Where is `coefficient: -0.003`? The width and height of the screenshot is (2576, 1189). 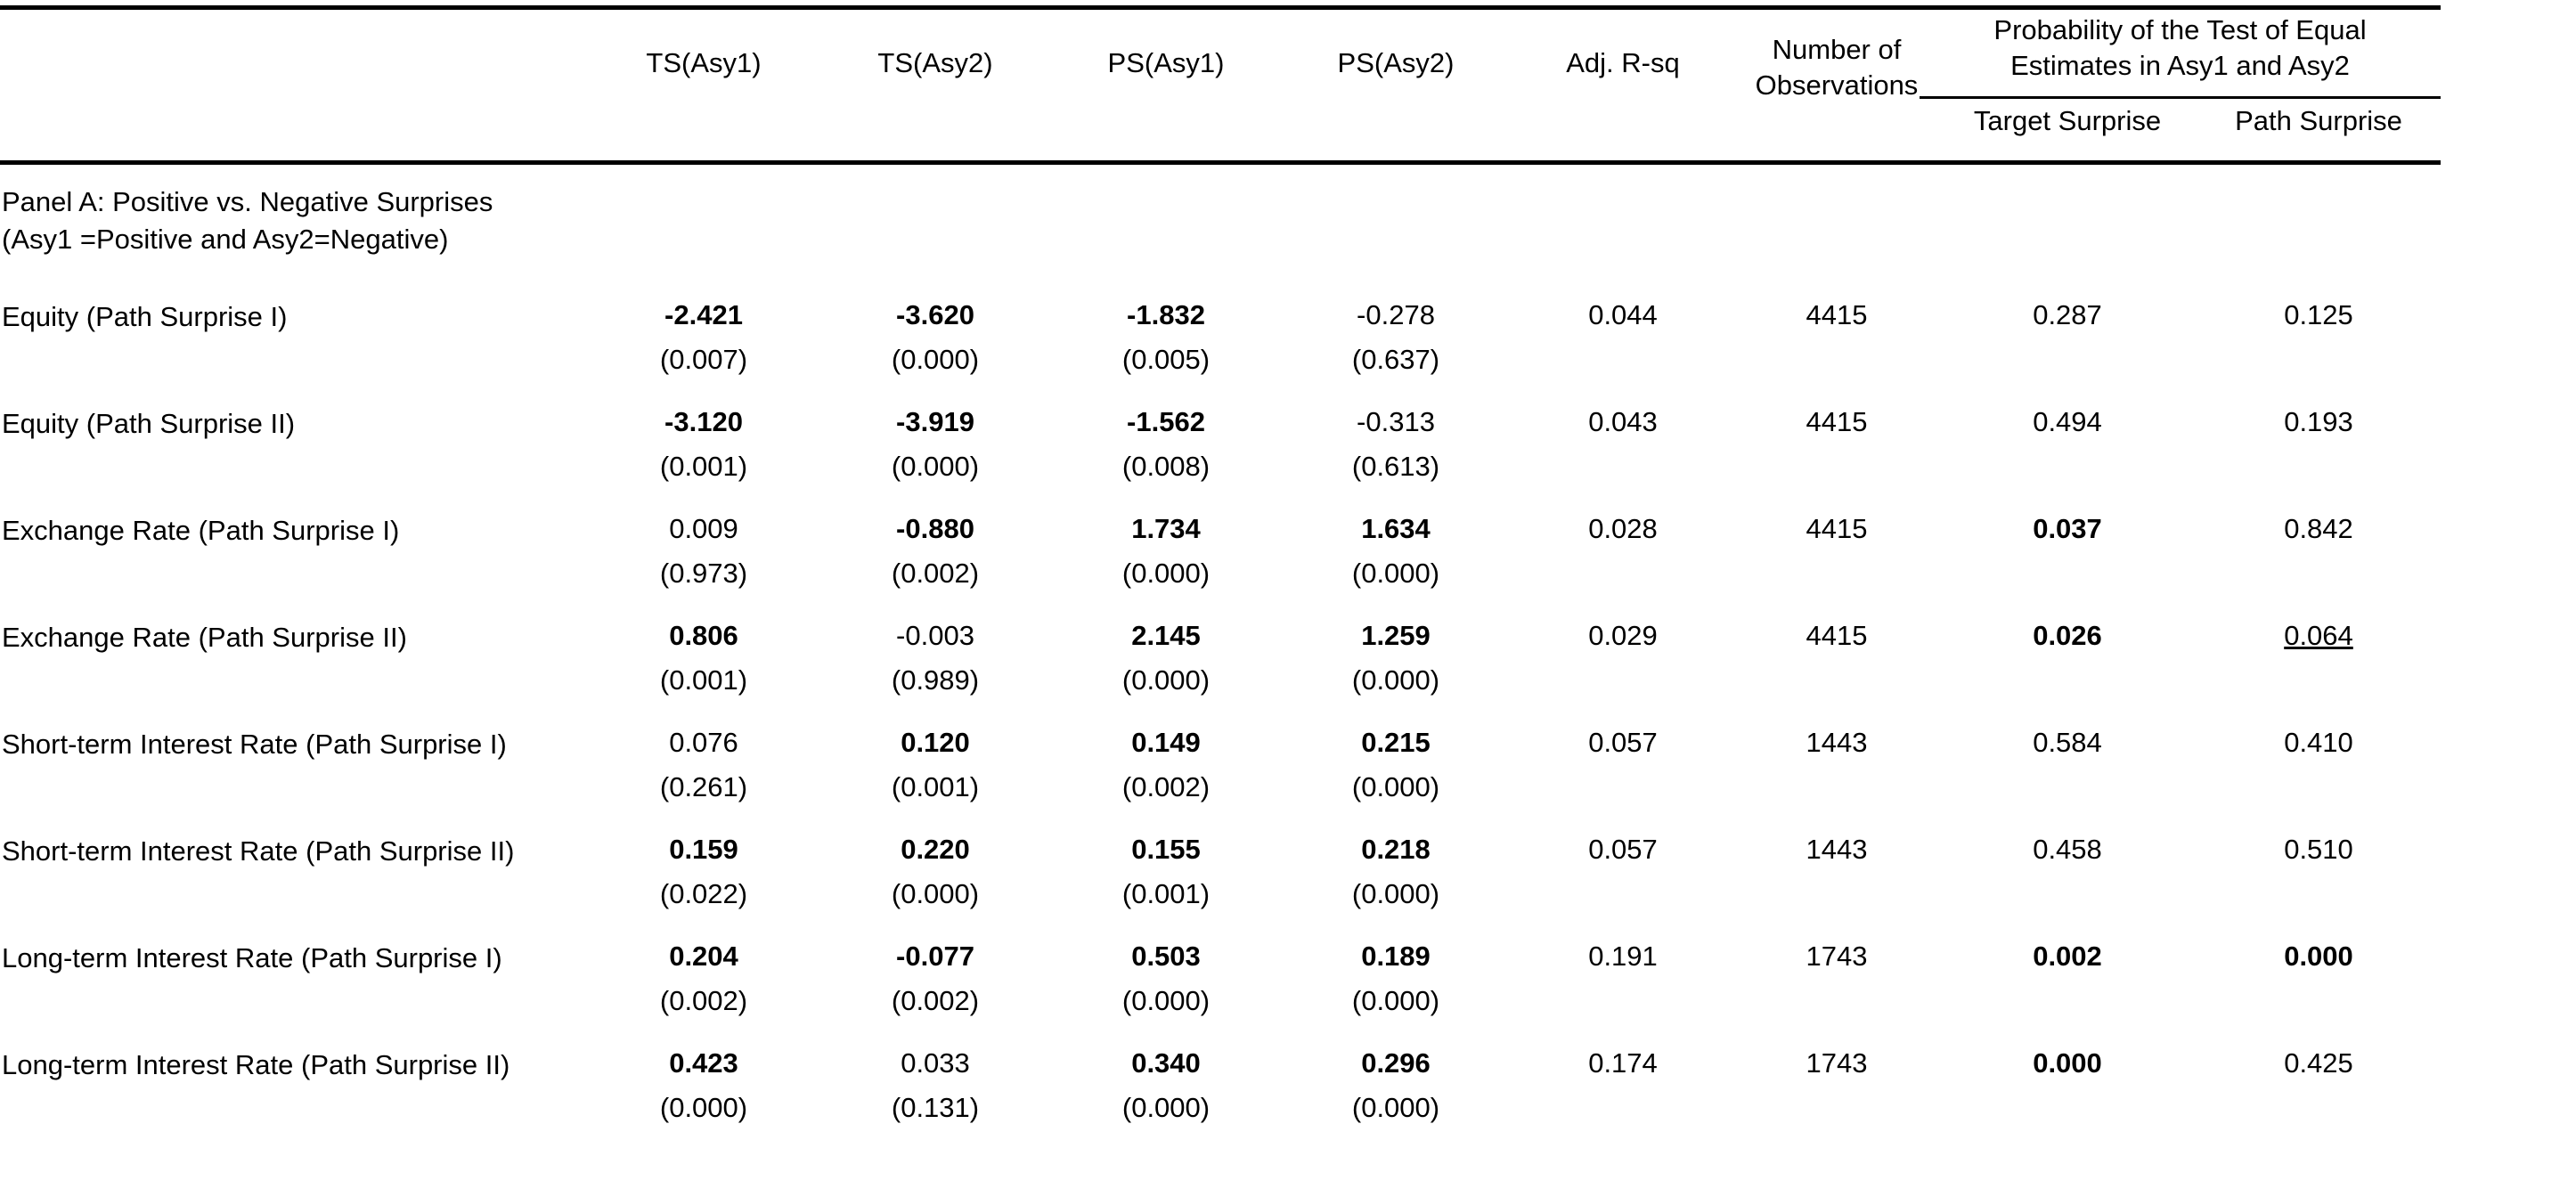 coefficient: -0.003 is located at coordinates (935, 636).